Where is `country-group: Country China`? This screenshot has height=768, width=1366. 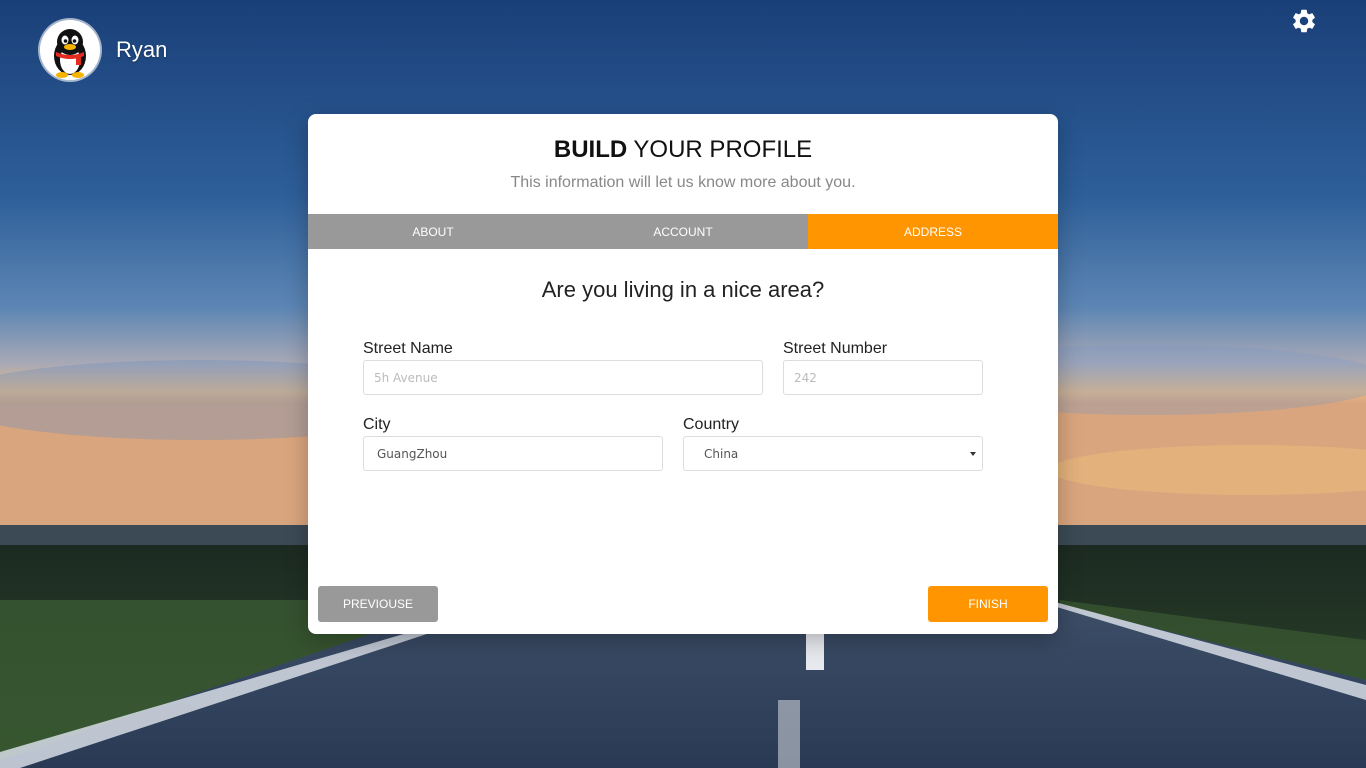
country-group: Country China is located at coordinates (833, 442).